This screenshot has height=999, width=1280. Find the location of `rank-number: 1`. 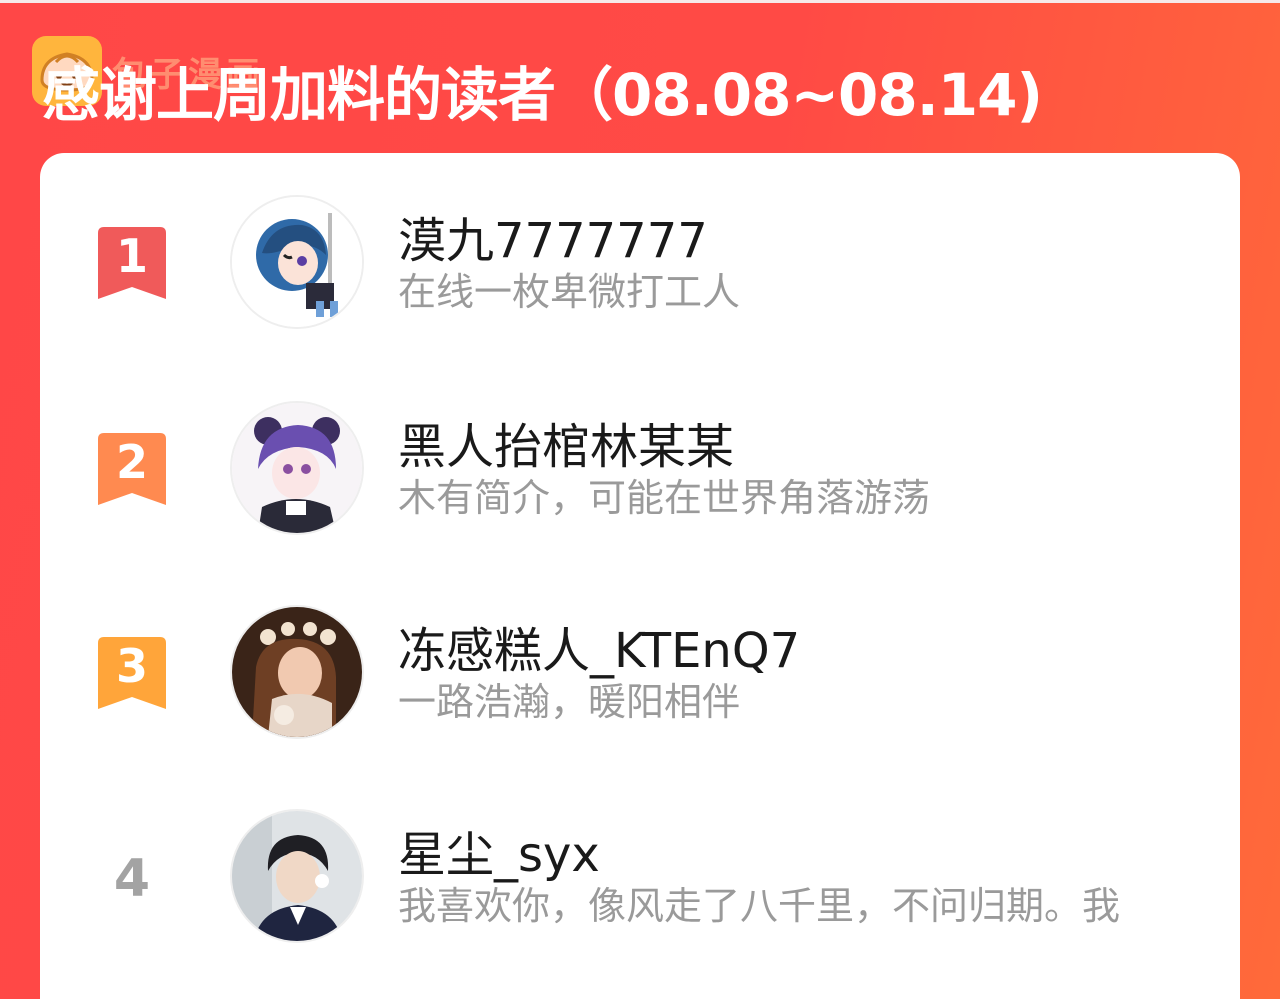

rank-number: 1 is located at coordinates (131, 256).